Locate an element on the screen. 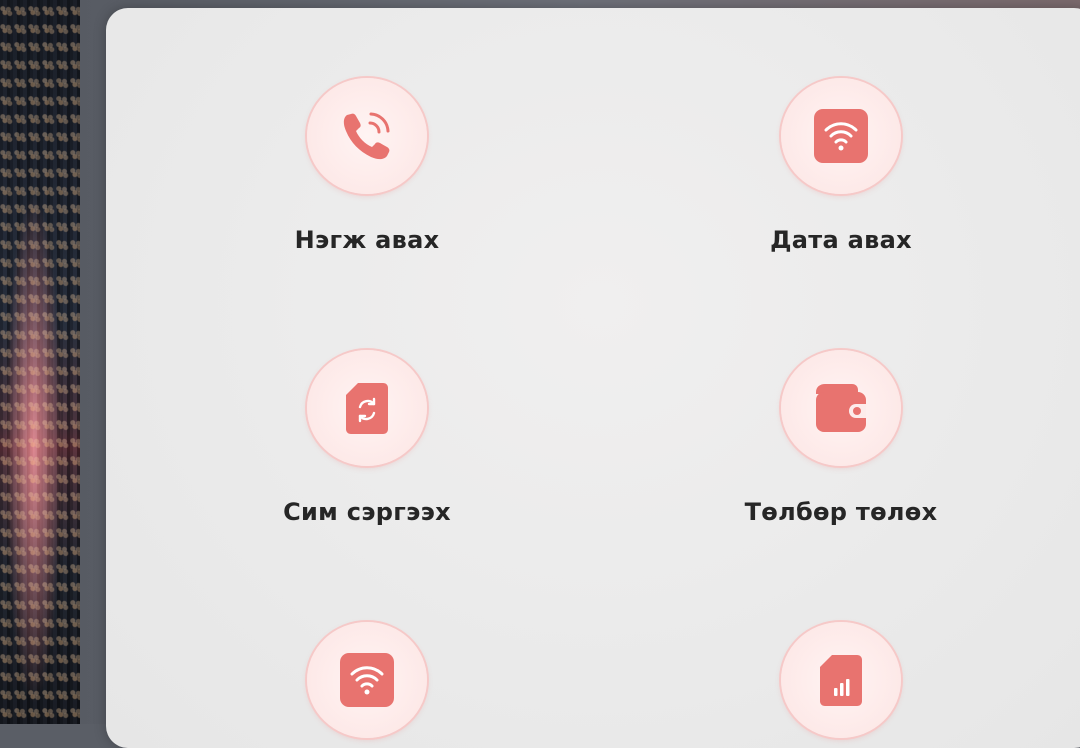 The height and width of the screenshot is (748, 1080). sim-refresh-icon is located at coordinates (367, 408).